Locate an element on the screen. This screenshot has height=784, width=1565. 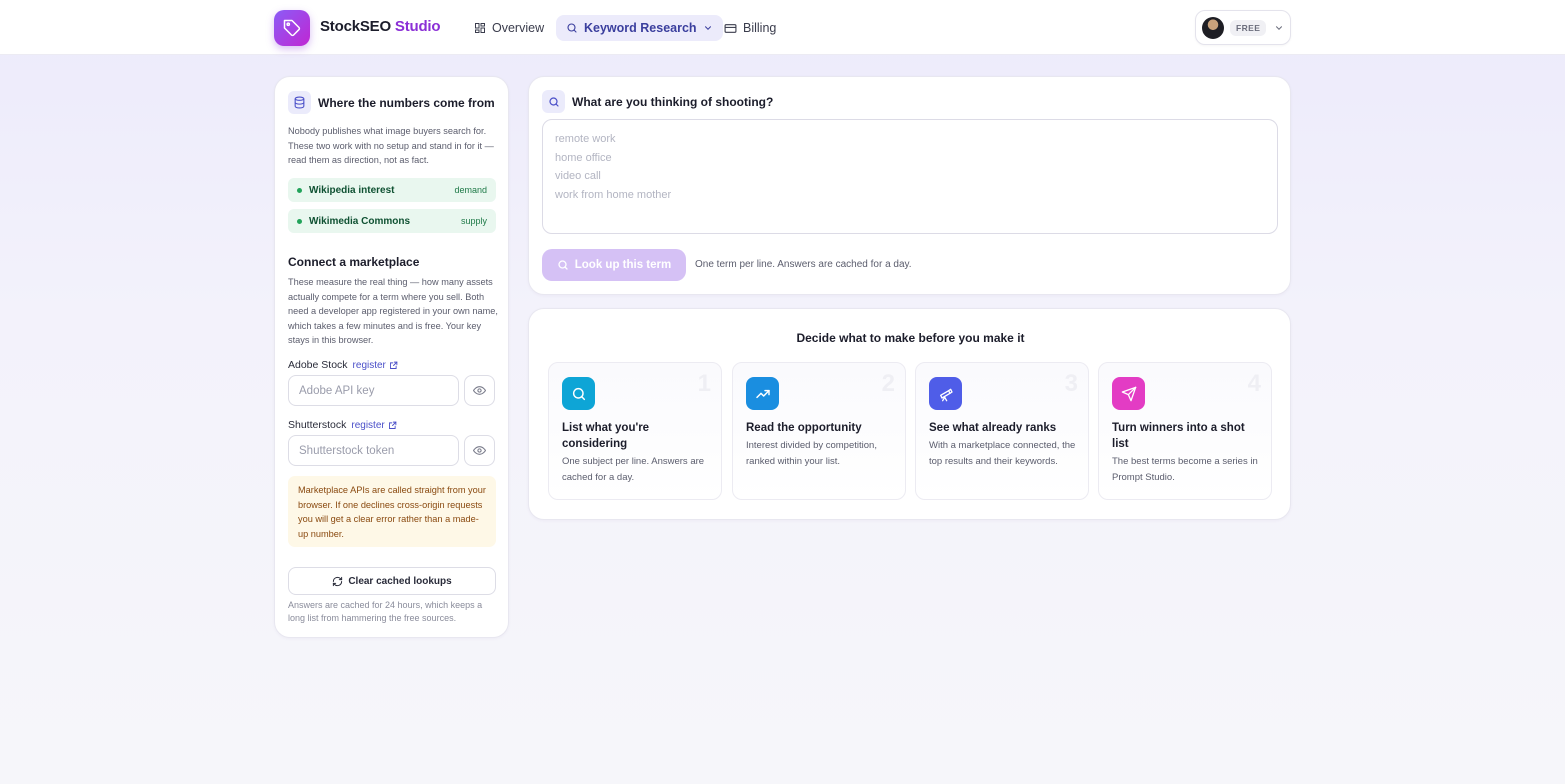
lookup-button: Look up this term is located at coordinates (614, 265).